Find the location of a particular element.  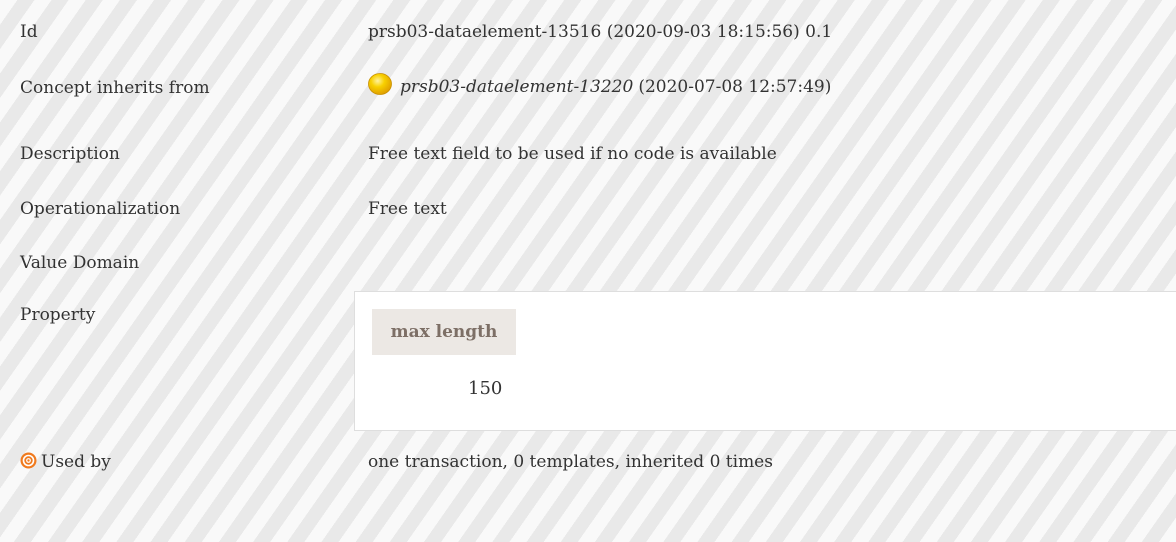

property-header-max-length: max length is located at coordinates (444, 332).